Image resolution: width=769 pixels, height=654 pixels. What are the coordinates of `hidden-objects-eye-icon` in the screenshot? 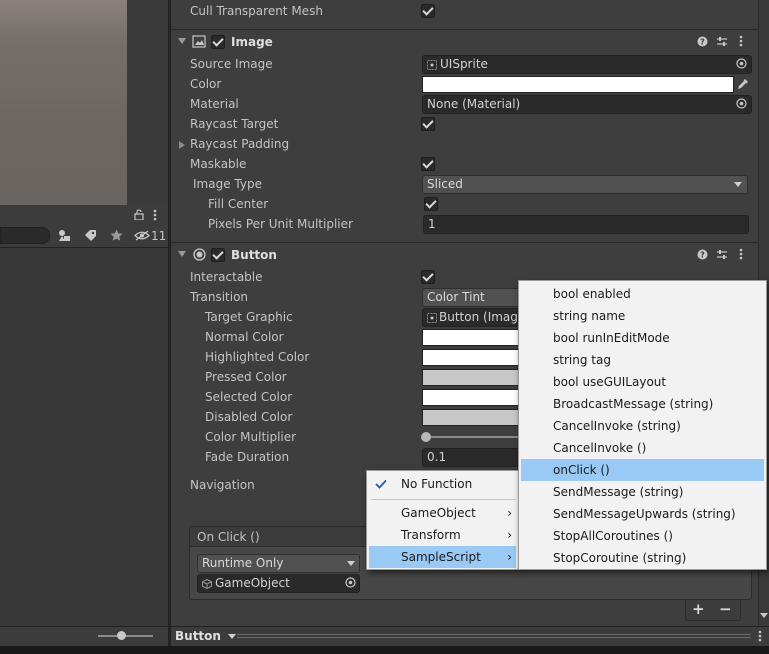 It's located at (142, 235).